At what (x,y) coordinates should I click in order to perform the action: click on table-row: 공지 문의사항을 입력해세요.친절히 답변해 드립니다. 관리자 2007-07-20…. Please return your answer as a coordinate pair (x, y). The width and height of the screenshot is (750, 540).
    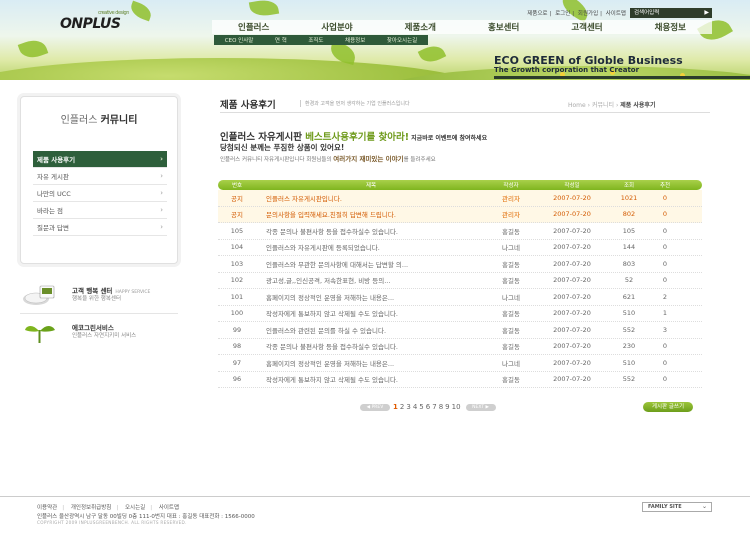
    Looking at the image, I should click on (460, 214).